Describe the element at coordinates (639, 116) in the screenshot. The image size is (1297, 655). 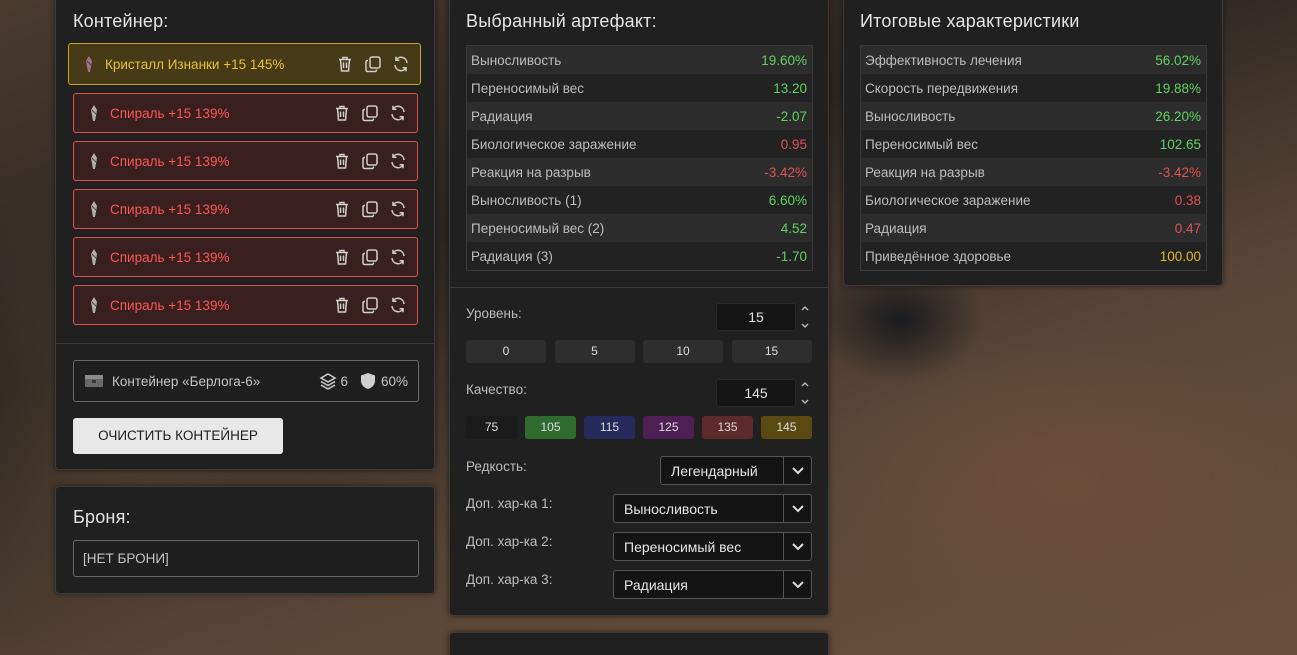
I see `stat-row: Радиация -2.07` at that location.